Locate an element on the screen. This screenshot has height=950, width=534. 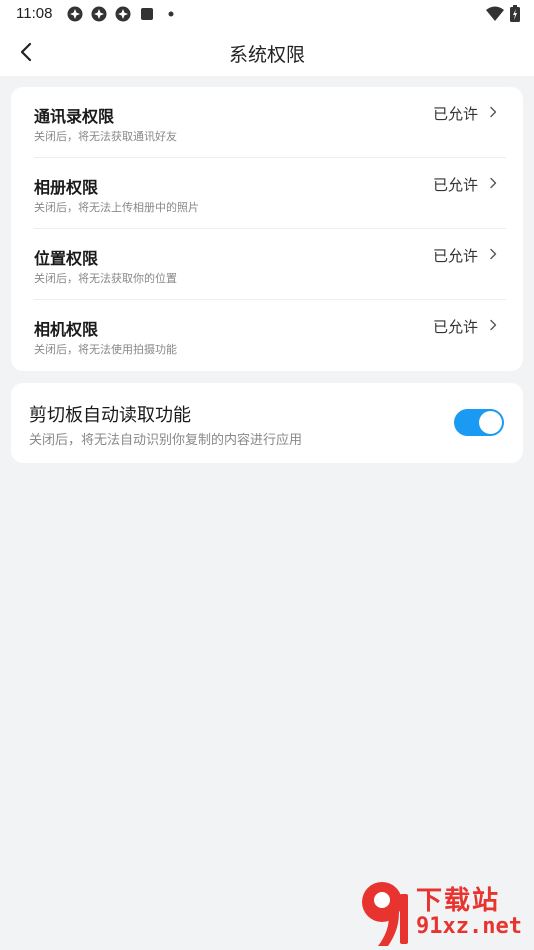
permission-row-contacts: 通讯录权限 关闭后，将无法获取通讯好友 已允许 is located at coordinates (267, 122).